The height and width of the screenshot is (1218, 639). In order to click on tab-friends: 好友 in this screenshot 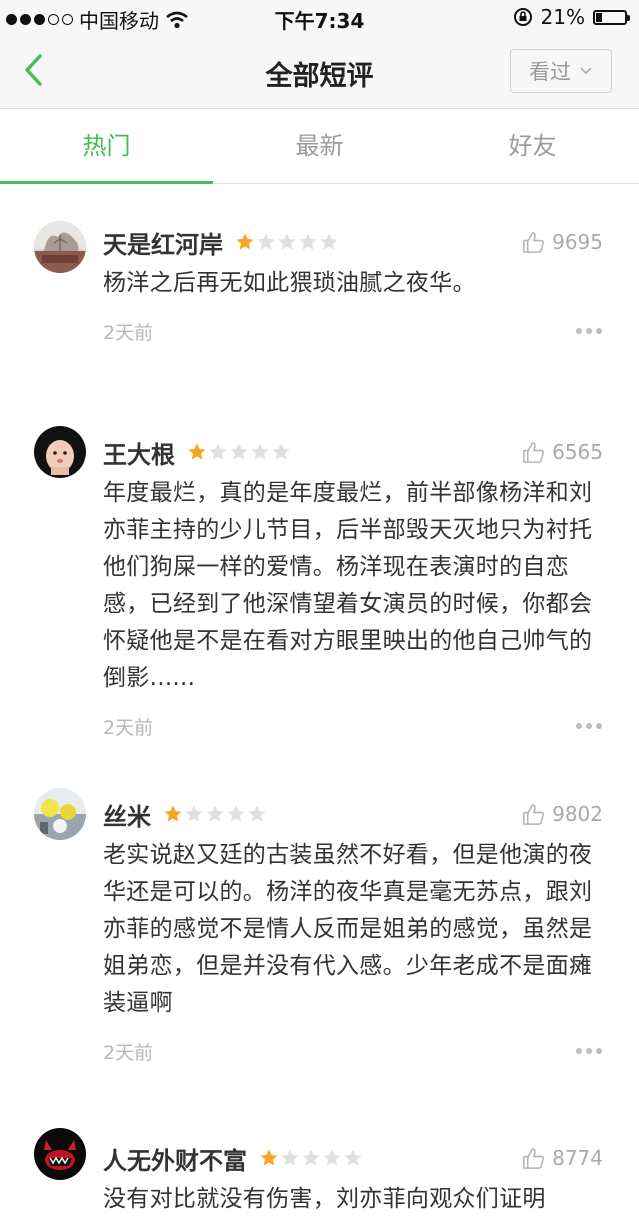, I will do `click(532, 146)`.